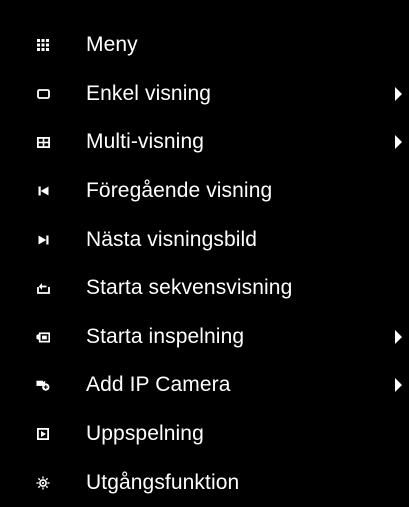 This screenshot has height=507, width=409. I want to click on menu-item-label: Meny, so click(112, 45).